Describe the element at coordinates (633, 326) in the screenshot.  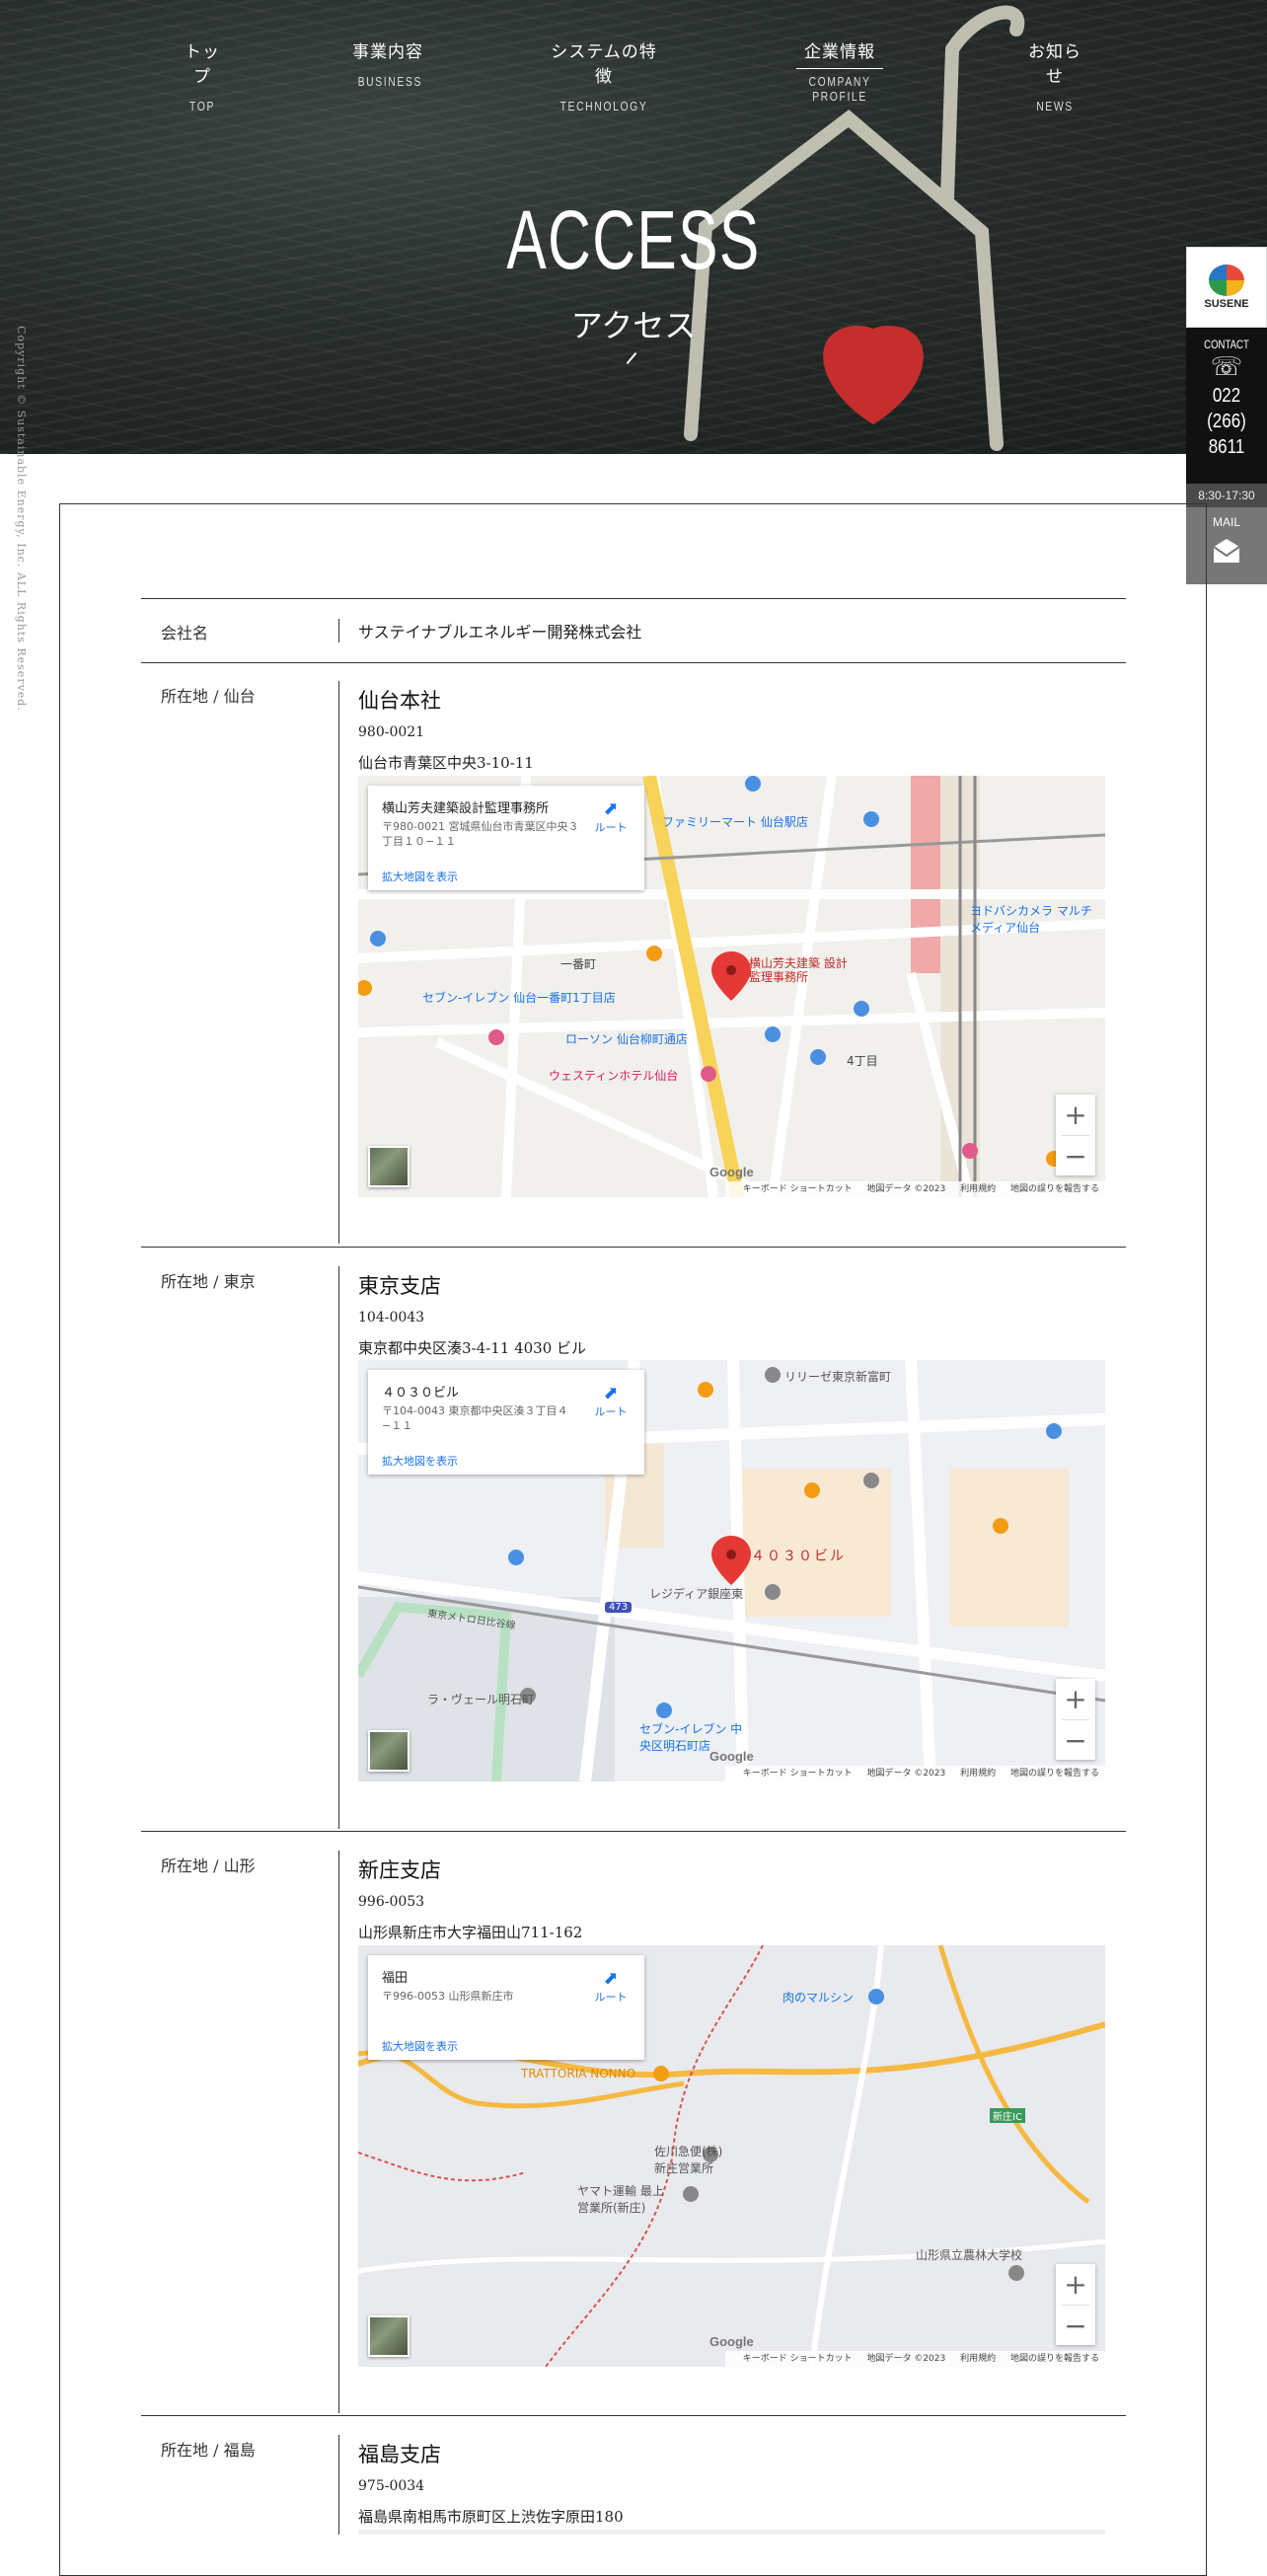
I see `page-subtitle: アクセス` at that location.